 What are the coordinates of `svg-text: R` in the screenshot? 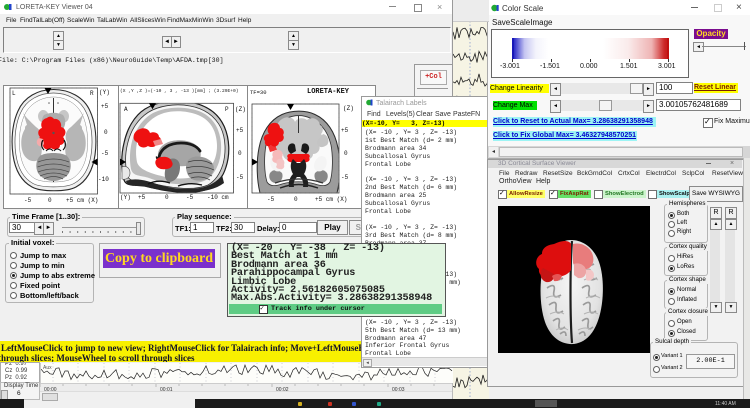 It's located at (92, 93).